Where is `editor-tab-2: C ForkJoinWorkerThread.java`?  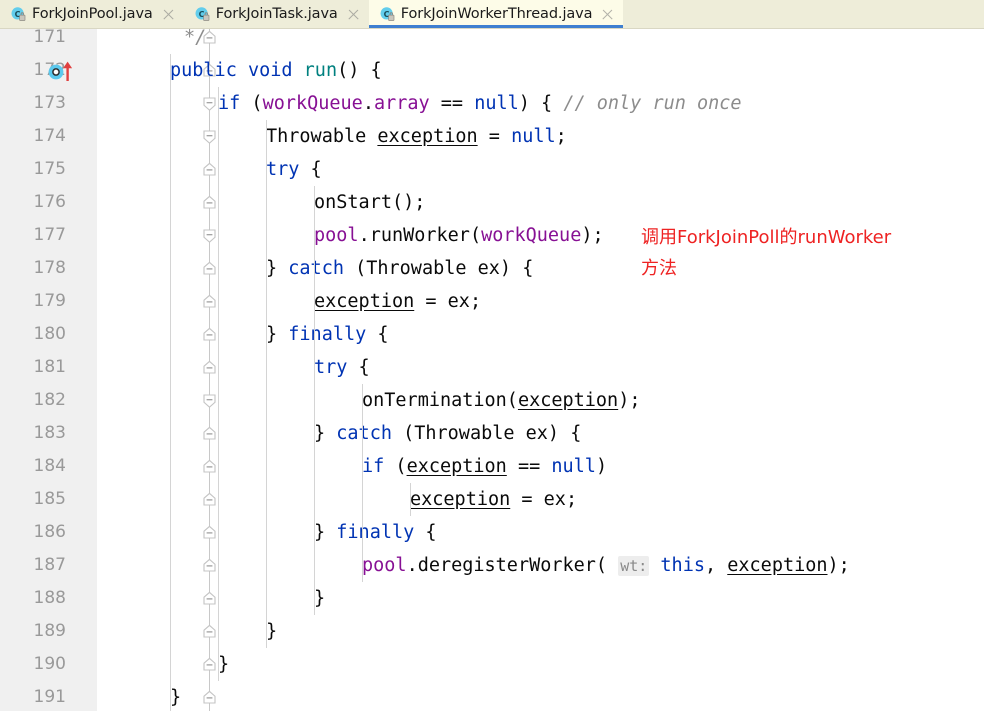 editor-tab-2: C ForkJoinWorkerThread.java is located at coordinates (496, 14).